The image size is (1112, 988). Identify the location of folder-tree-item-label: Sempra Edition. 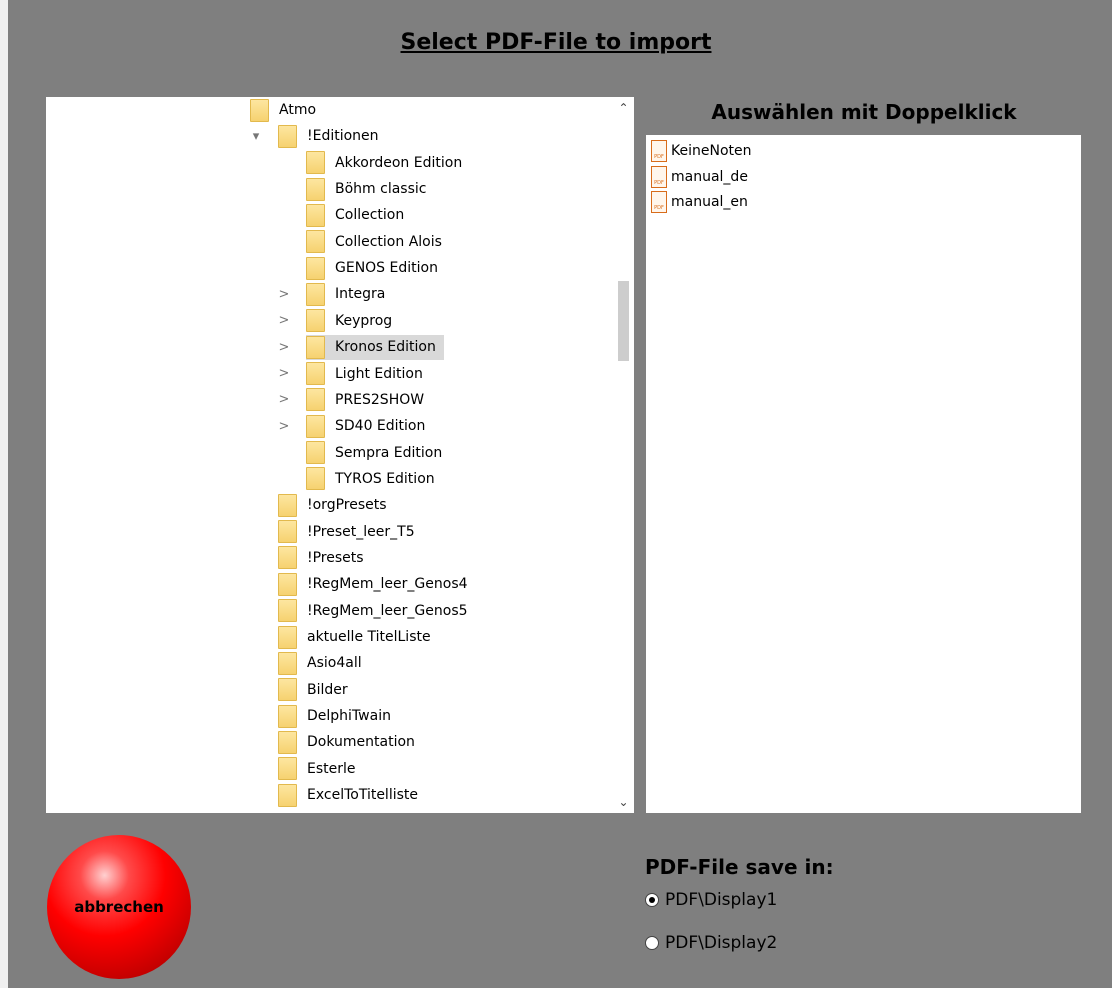
(389, 452).